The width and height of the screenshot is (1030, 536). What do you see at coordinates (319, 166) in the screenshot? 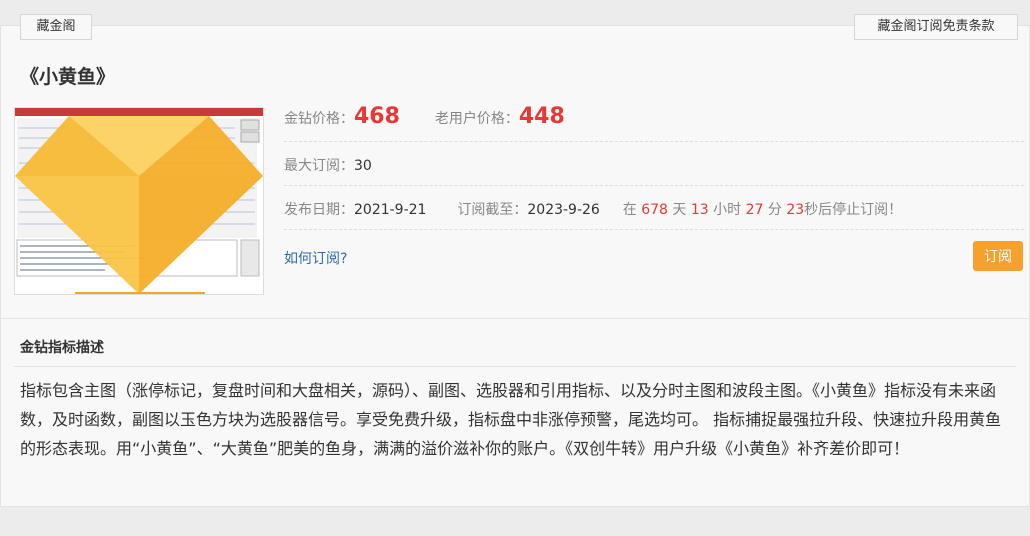
I see `max-sub-label: 最大订阅：` at bounding box center [319, 166].